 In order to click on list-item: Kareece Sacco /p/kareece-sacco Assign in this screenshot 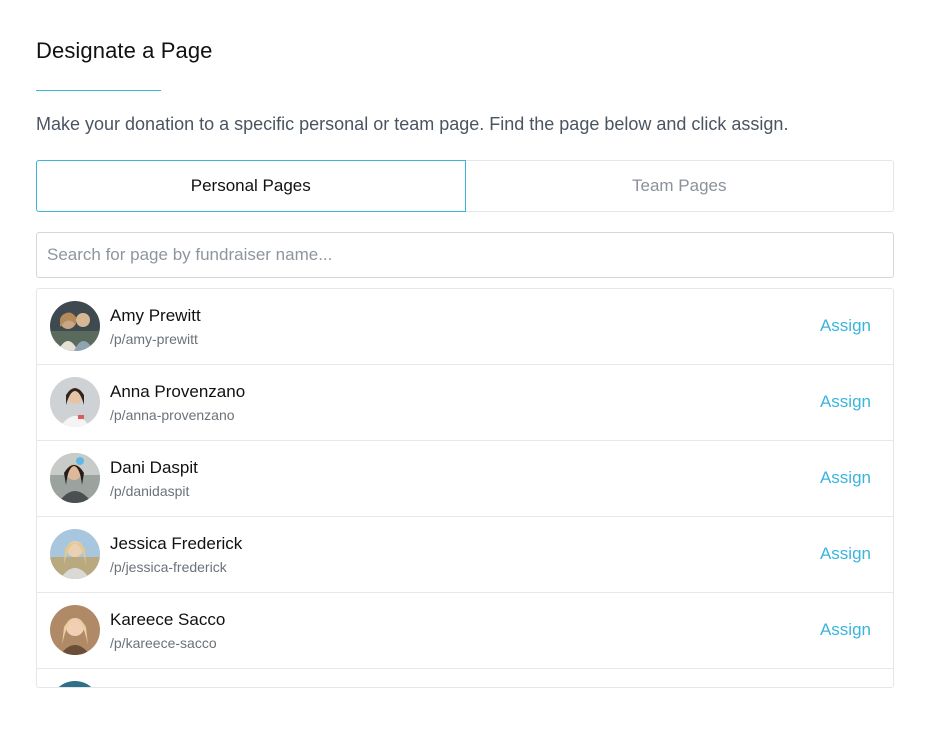, I will do `click(465, 631)`.